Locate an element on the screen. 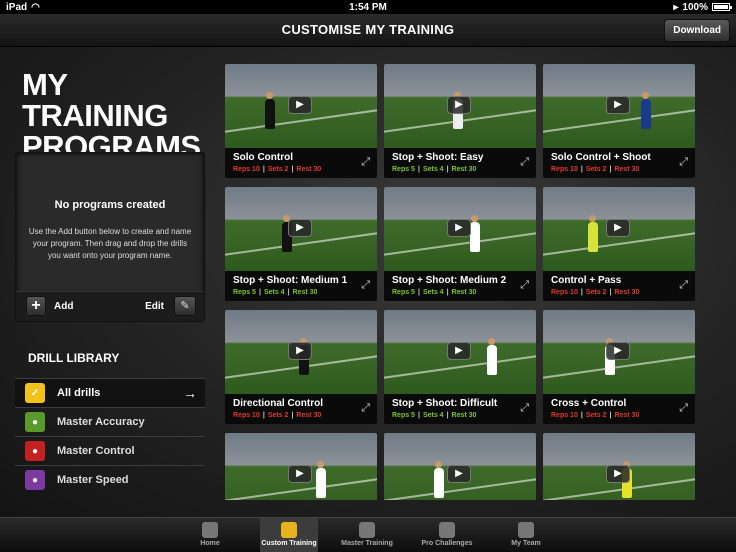 The height and width of the screenshot is (552, 736). library-item-master-speed: ● Master Speed is located at coordinates (110, 479).